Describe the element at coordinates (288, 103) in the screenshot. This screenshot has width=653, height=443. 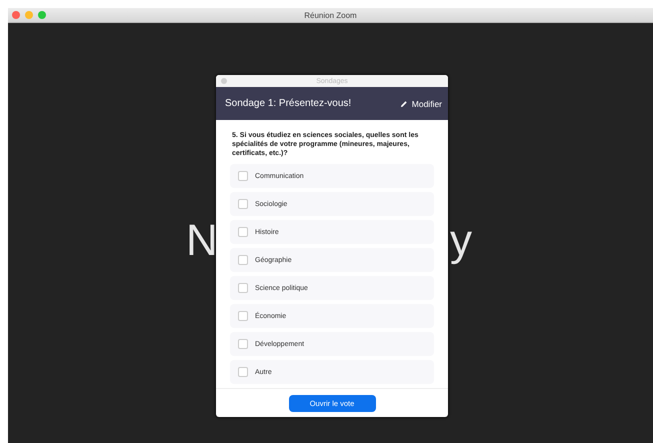
I see `poll-title: Sondage 1: Présentez-vous!` at that location.